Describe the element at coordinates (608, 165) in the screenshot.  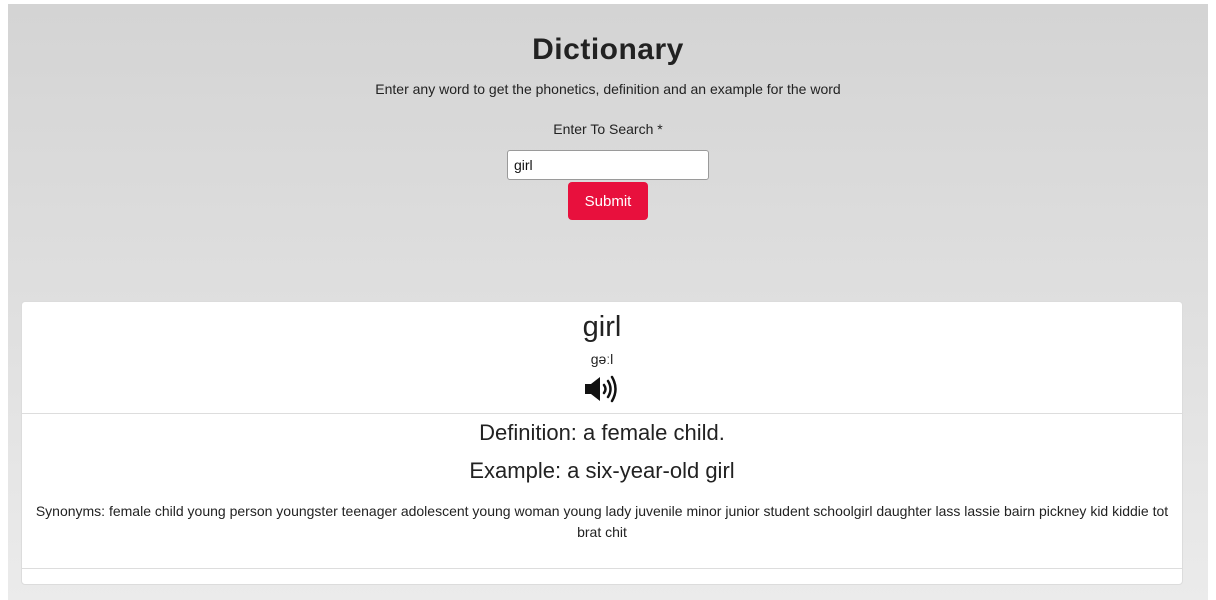
I see `search-input` at that location.